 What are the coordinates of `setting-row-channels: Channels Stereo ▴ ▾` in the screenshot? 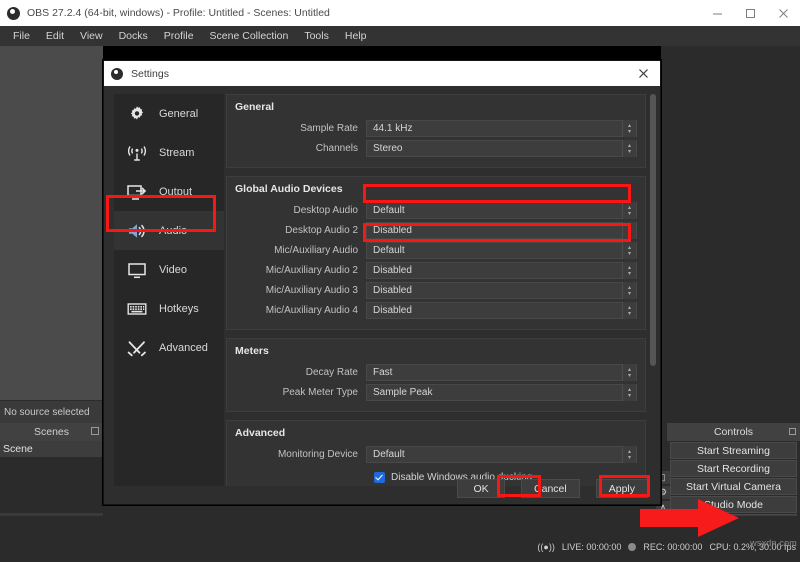 It's located at (436, 148).